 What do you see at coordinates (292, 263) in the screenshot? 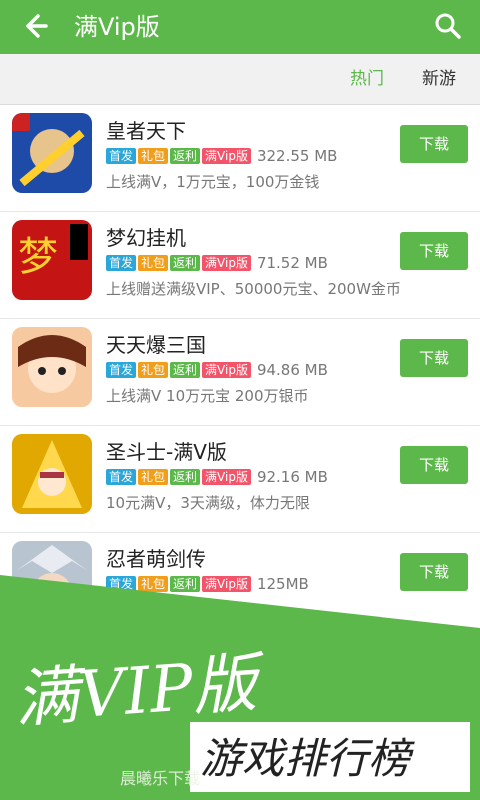
I see `file-size: 71.52 MB` at bounding box center [292, 263].